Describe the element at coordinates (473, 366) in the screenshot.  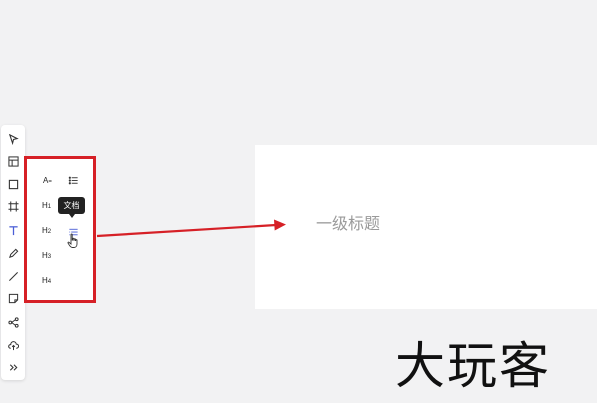
I see `watermark-logo: 大玩客` at that location.